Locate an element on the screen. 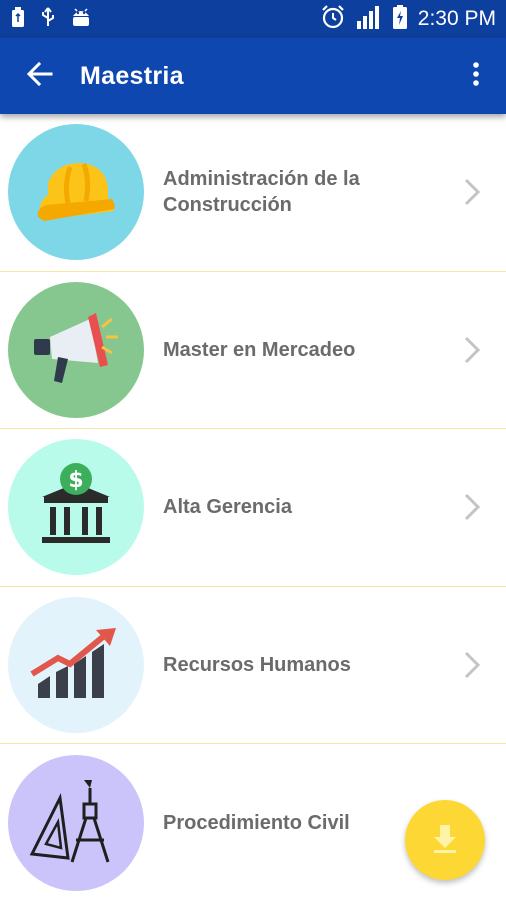  item-label: Alta Gerencia is located at coordinates (227, 507).